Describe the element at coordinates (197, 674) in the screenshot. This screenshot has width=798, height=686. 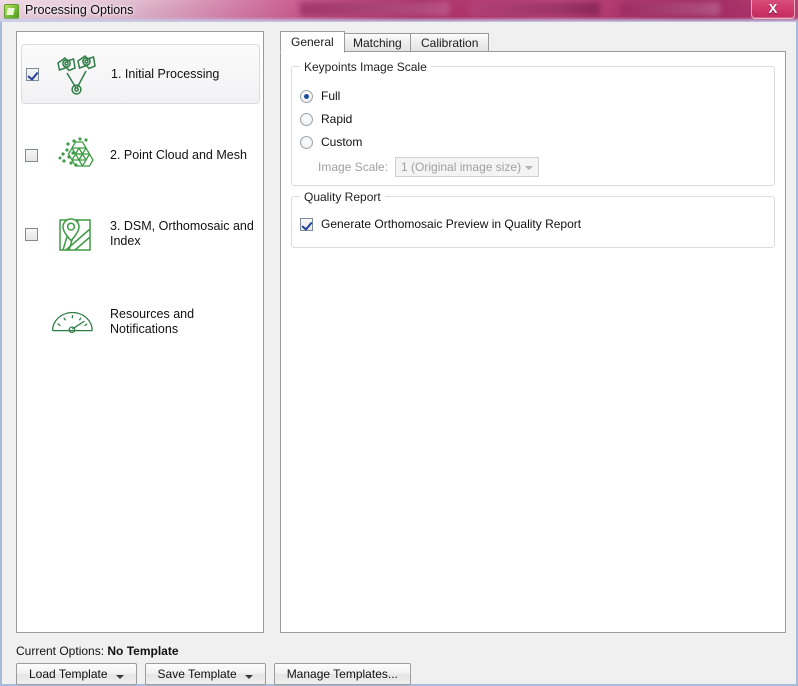
I see `save-template-label: Save Template` at that location.